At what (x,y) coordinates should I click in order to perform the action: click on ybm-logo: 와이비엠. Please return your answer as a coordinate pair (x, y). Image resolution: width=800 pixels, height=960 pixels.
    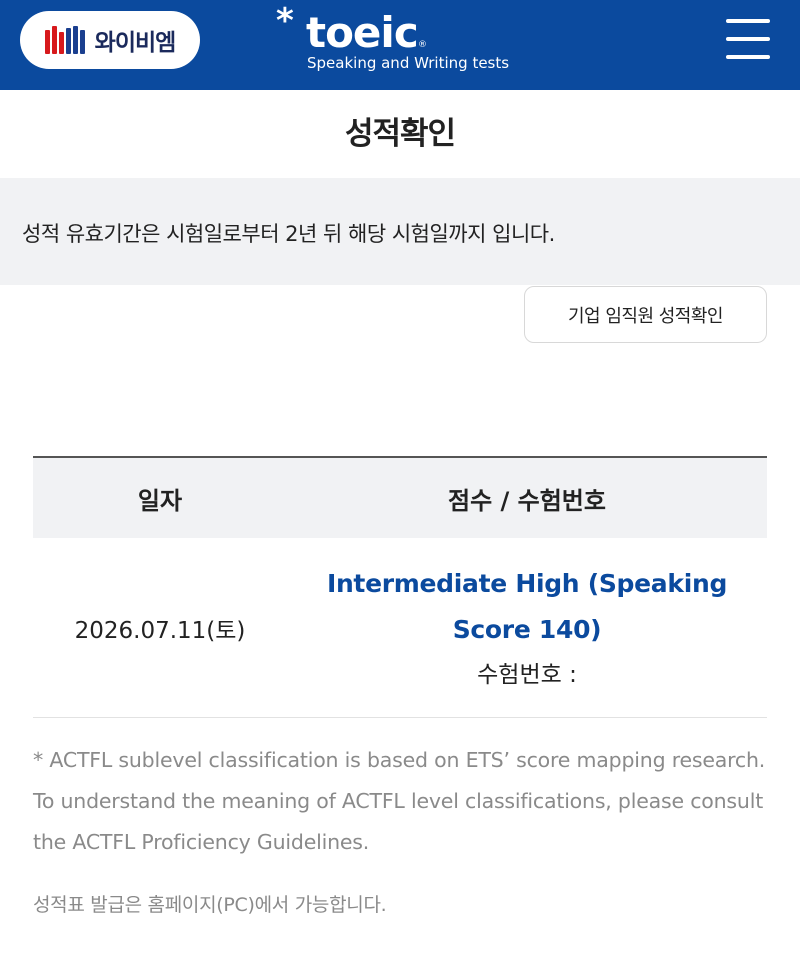
    Looking at the image, I should click on (110, 40).